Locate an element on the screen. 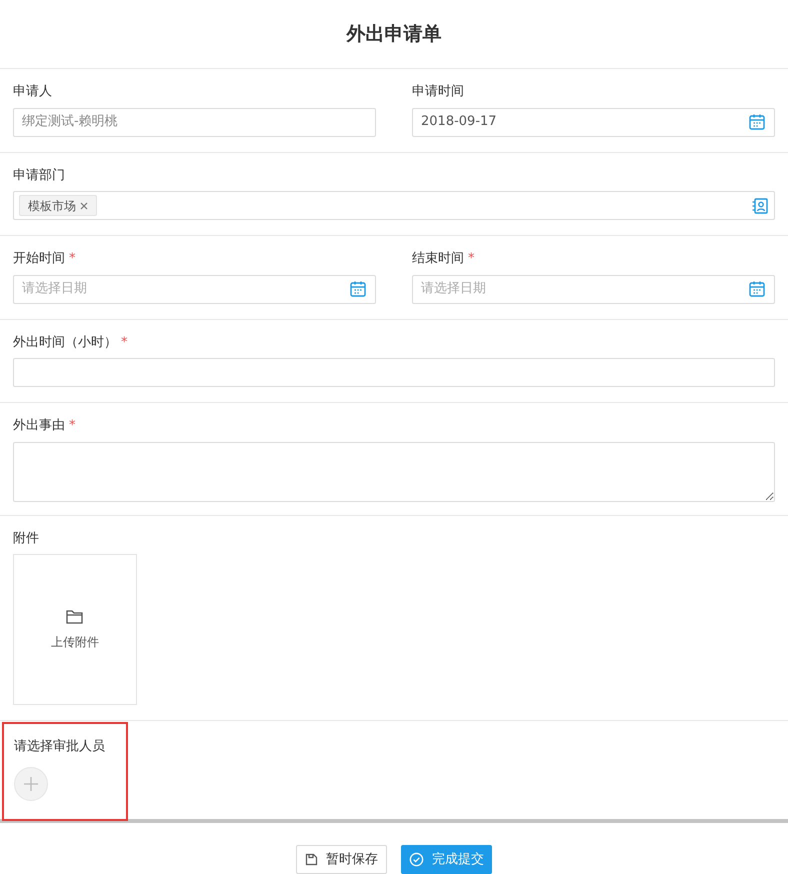 The height and width of the screenshot is (874, 788). field-label: 外出事由 is located at coordinates (39, 426).